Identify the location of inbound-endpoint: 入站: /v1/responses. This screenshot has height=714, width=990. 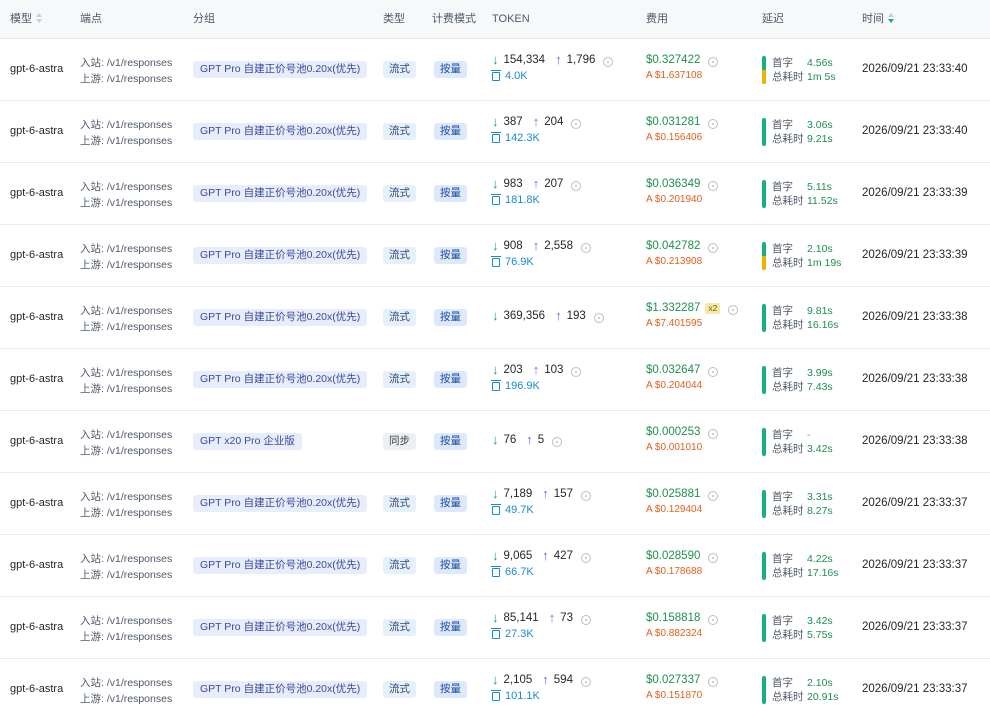
(126, 621).